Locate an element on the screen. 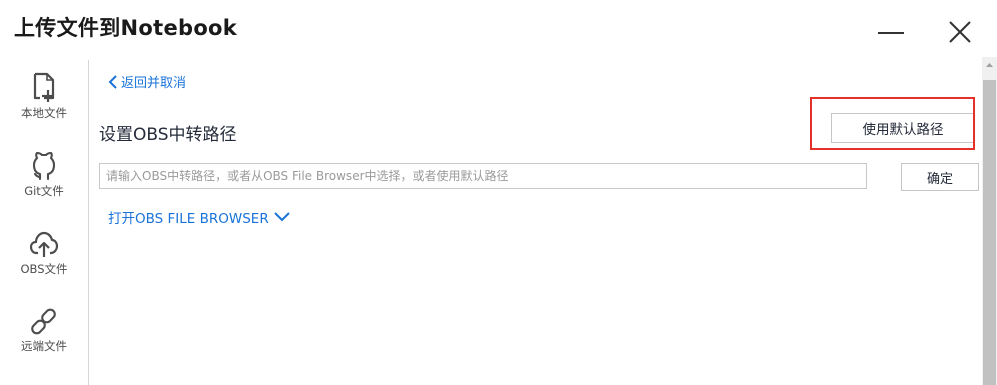  close-icon is located at coordinates (960, 32).